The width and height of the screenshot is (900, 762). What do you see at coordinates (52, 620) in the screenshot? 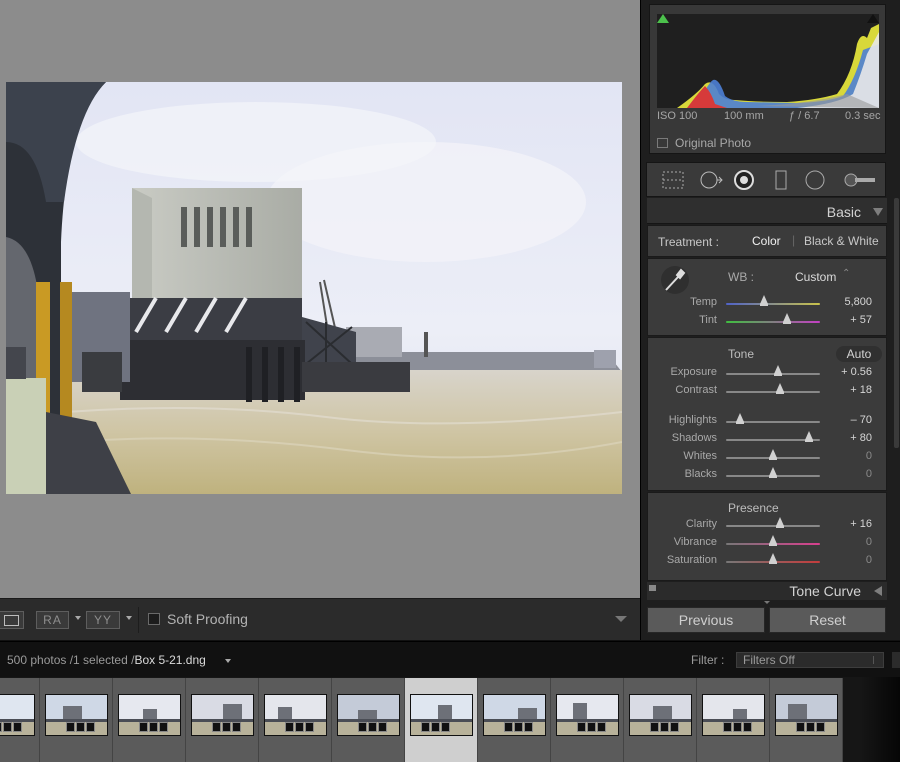
I see `before-after-ra-button: RA` at bounding box center [52, 620].